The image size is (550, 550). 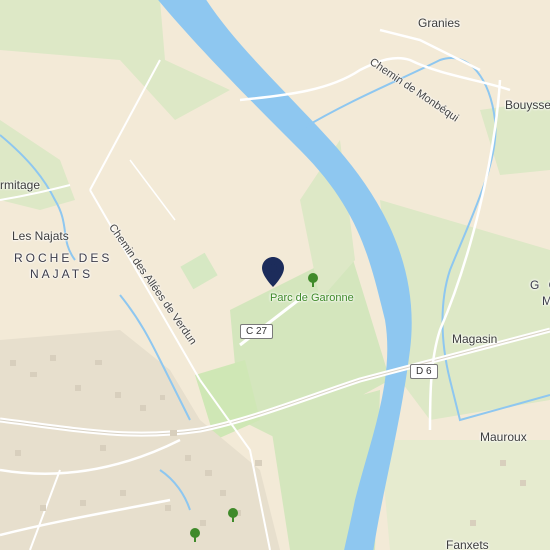 I want to click on poi-label-parc-de-garonne: Parc de Garonne, so click(x=312, y=298).